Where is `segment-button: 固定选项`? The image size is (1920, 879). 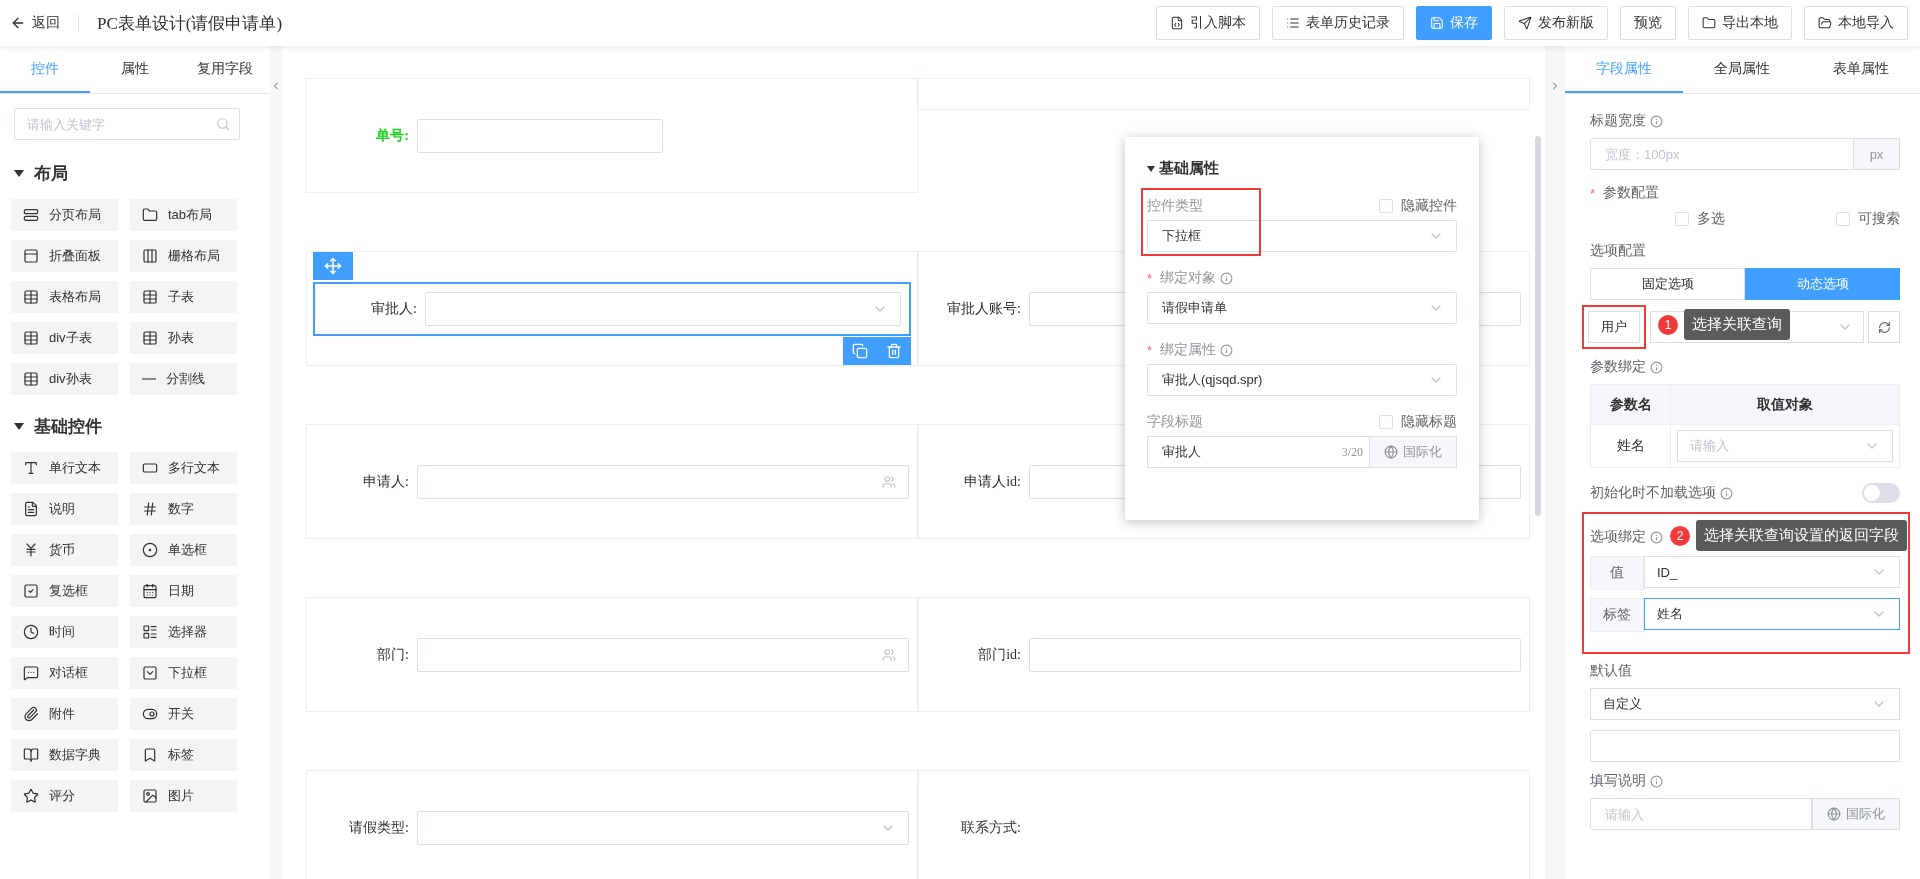 segment-button: 固定选项 is located at coordinates (1667, 284).